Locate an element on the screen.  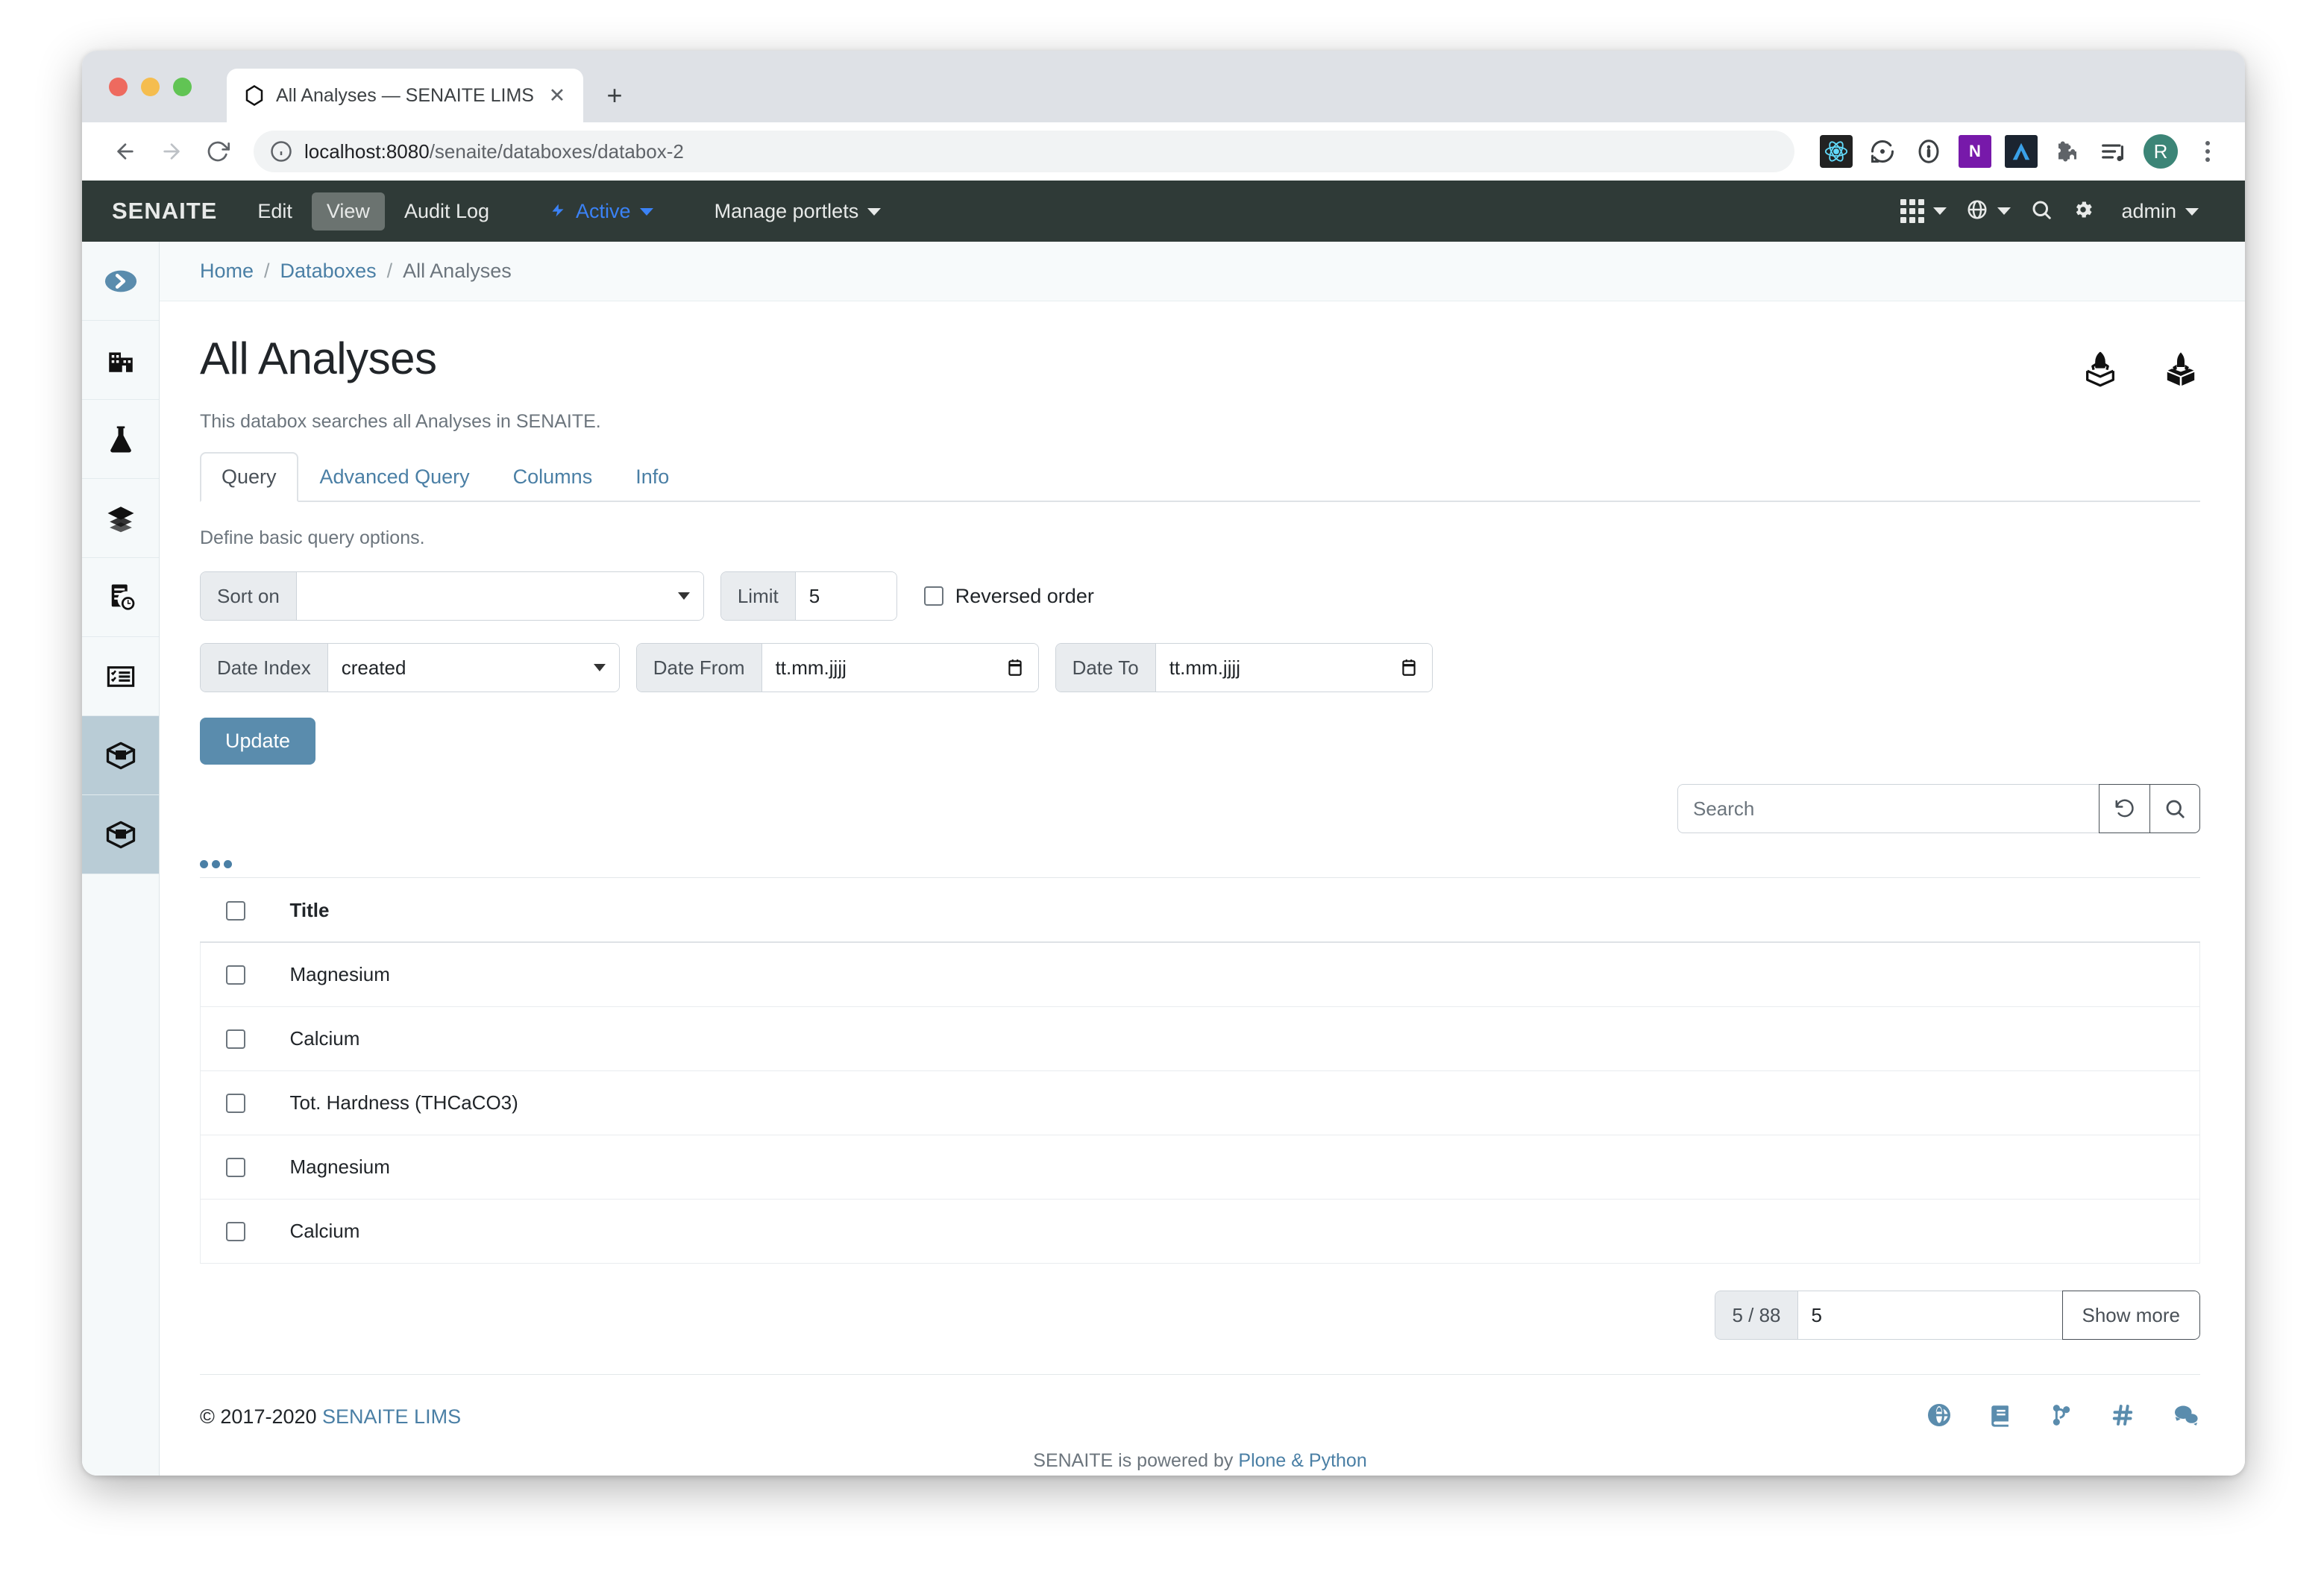
sidebar-item-samples is located at coordinates (120, 439).